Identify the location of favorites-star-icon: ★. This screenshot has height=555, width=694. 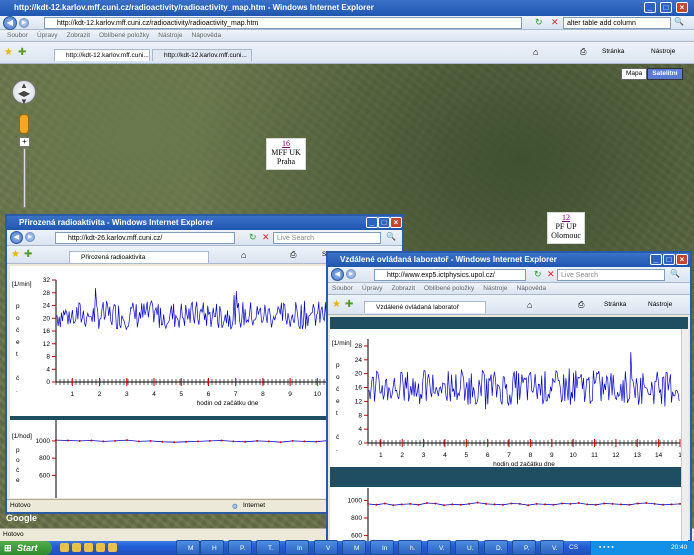
(8, 52).